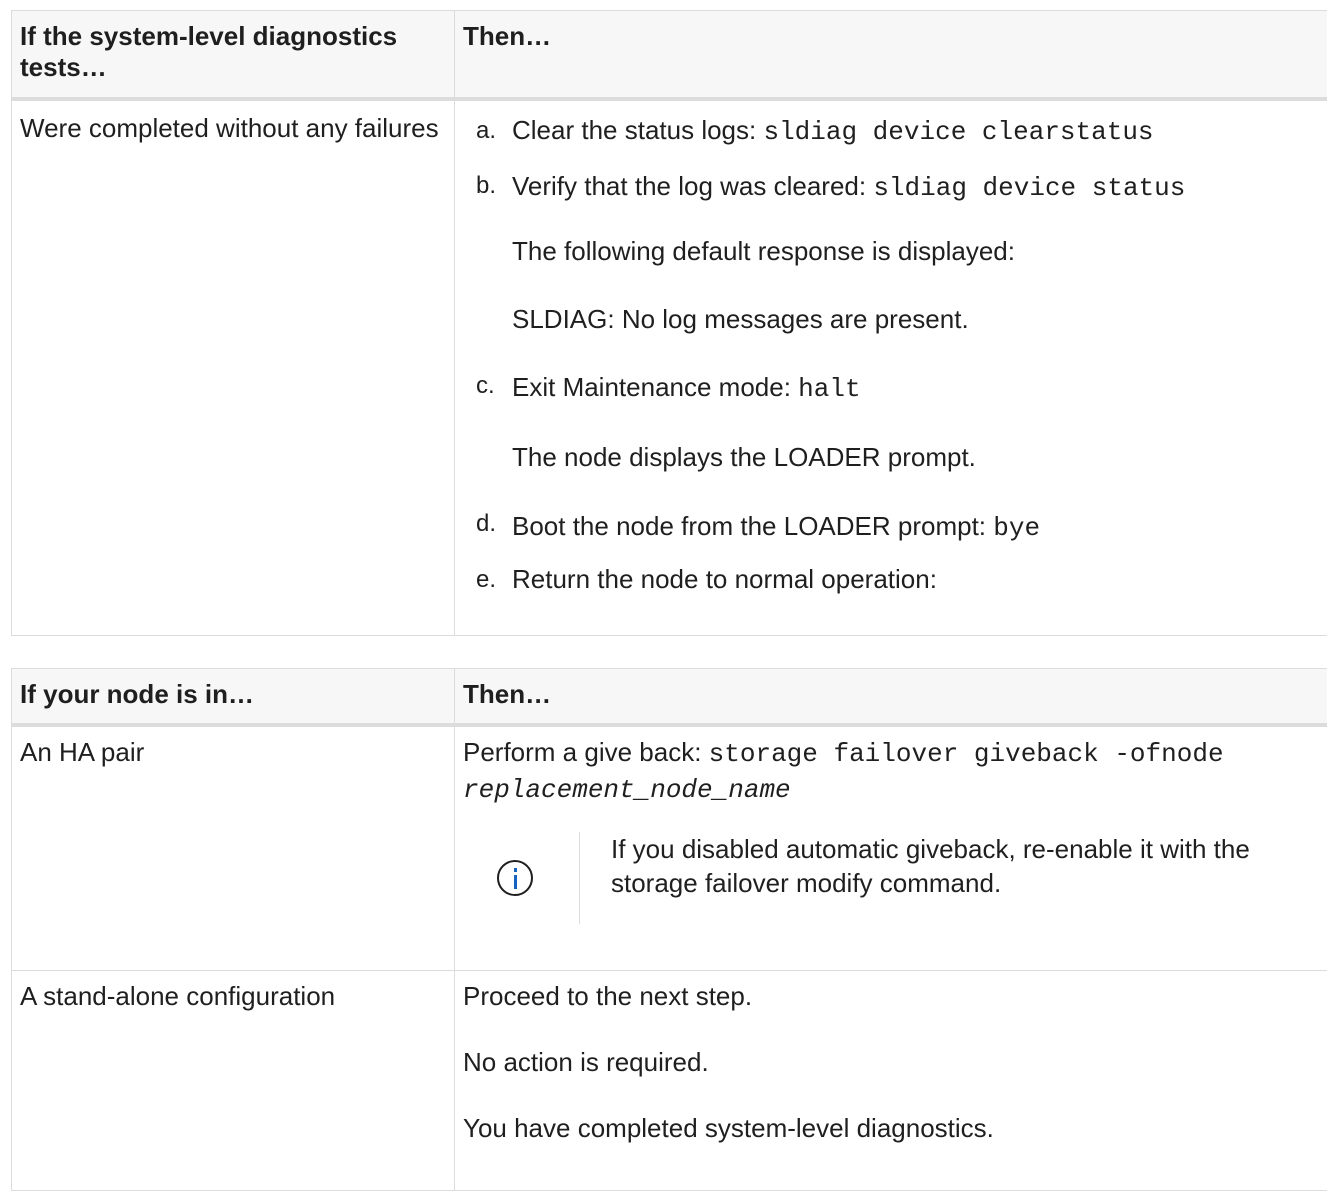 The width and height of the screenshot is (1327, 1191). What do you see at coordinates (627, 790) in the screenshot?
I see `command-argument: replacement_node_name` at bounding box center [627, 790].